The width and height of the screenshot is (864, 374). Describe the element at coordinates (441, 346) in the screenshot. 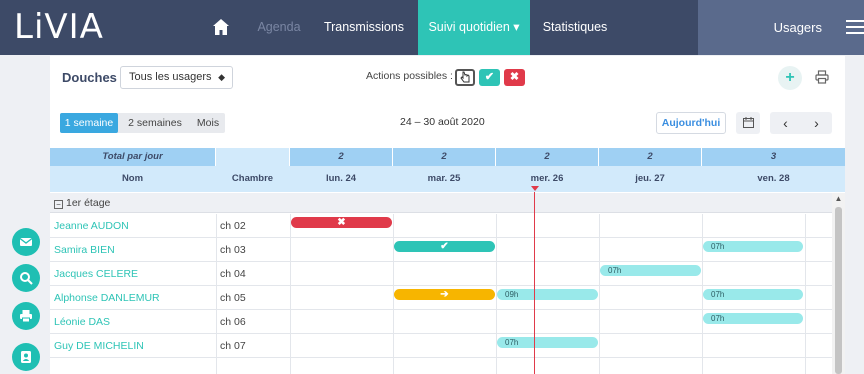

I see `table-row: Guy DE MICHELIN ch 07 07h` at that location.